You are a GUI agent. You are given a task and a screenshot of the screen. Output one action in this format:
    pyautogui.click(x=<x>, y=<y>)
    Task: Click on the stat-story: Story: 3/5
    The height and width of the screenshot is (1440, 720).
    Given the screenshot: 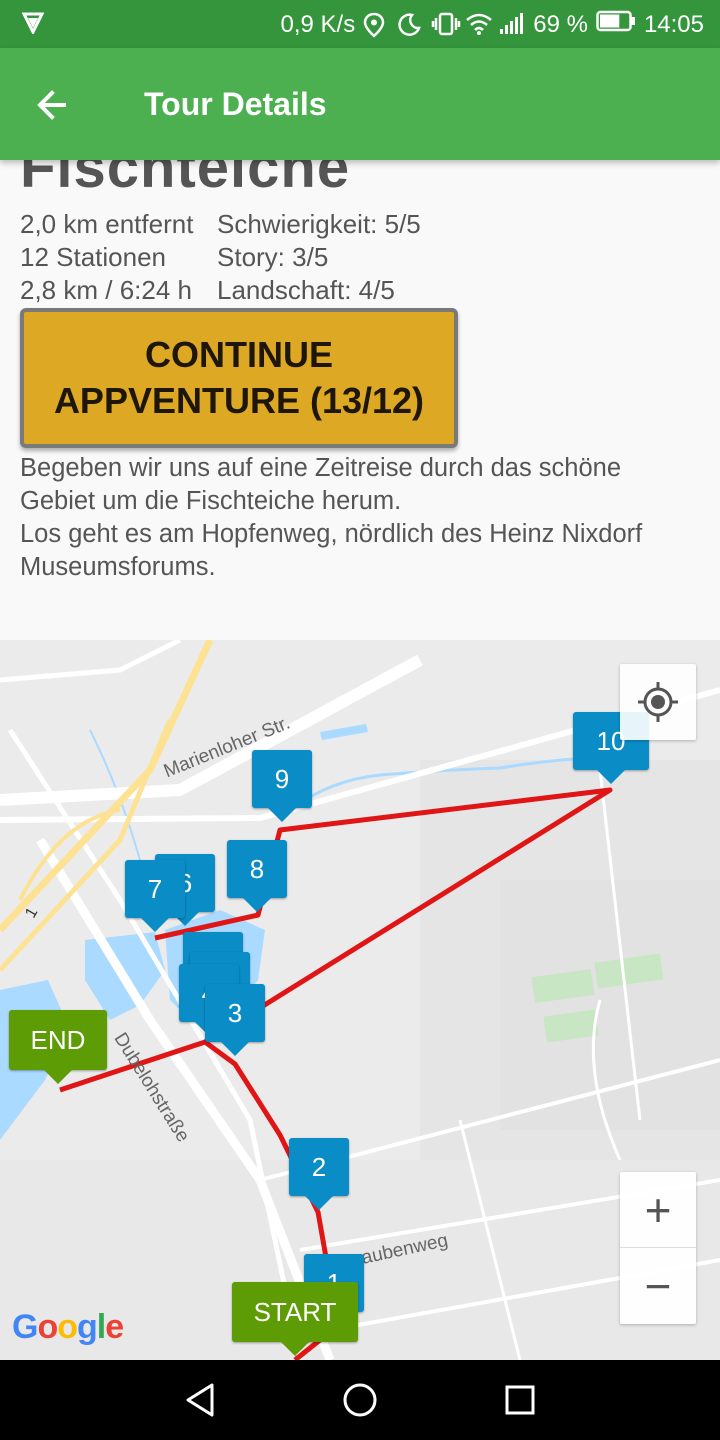 What is the action you would take?
    pyautogui.click(x=273, y=257)
    